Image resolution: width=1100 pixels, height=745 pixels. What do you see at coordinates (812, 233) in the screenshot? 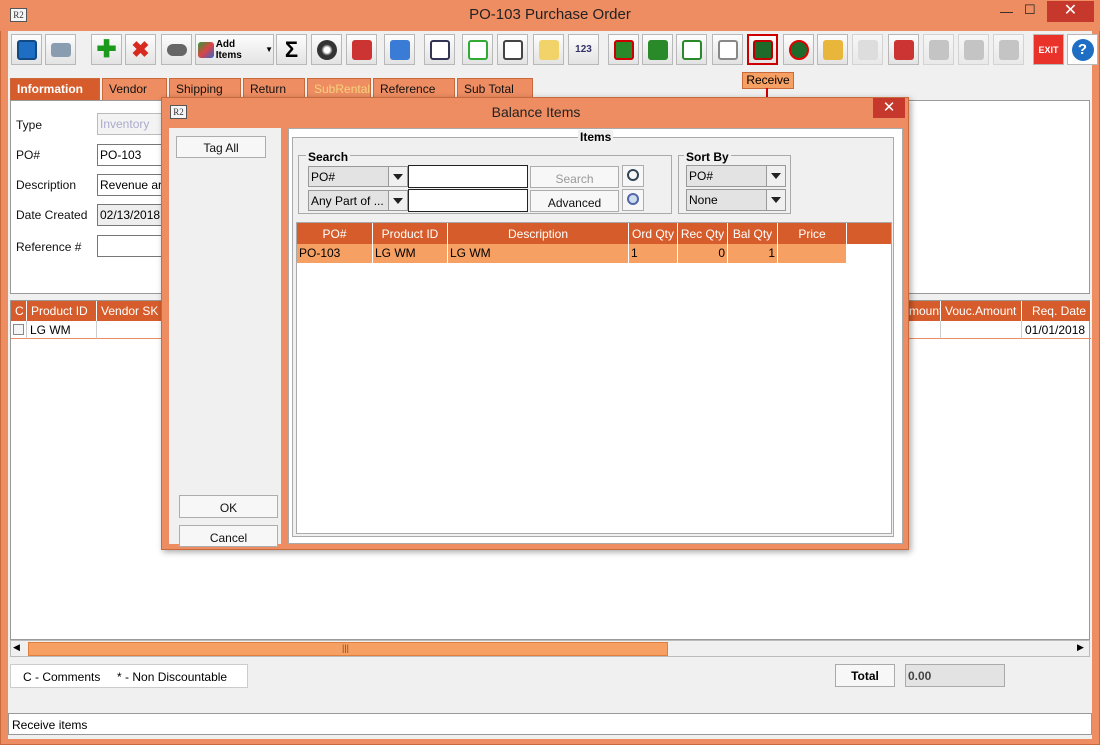
I see `column-header-price: Price` at bounding box center [812, 233].